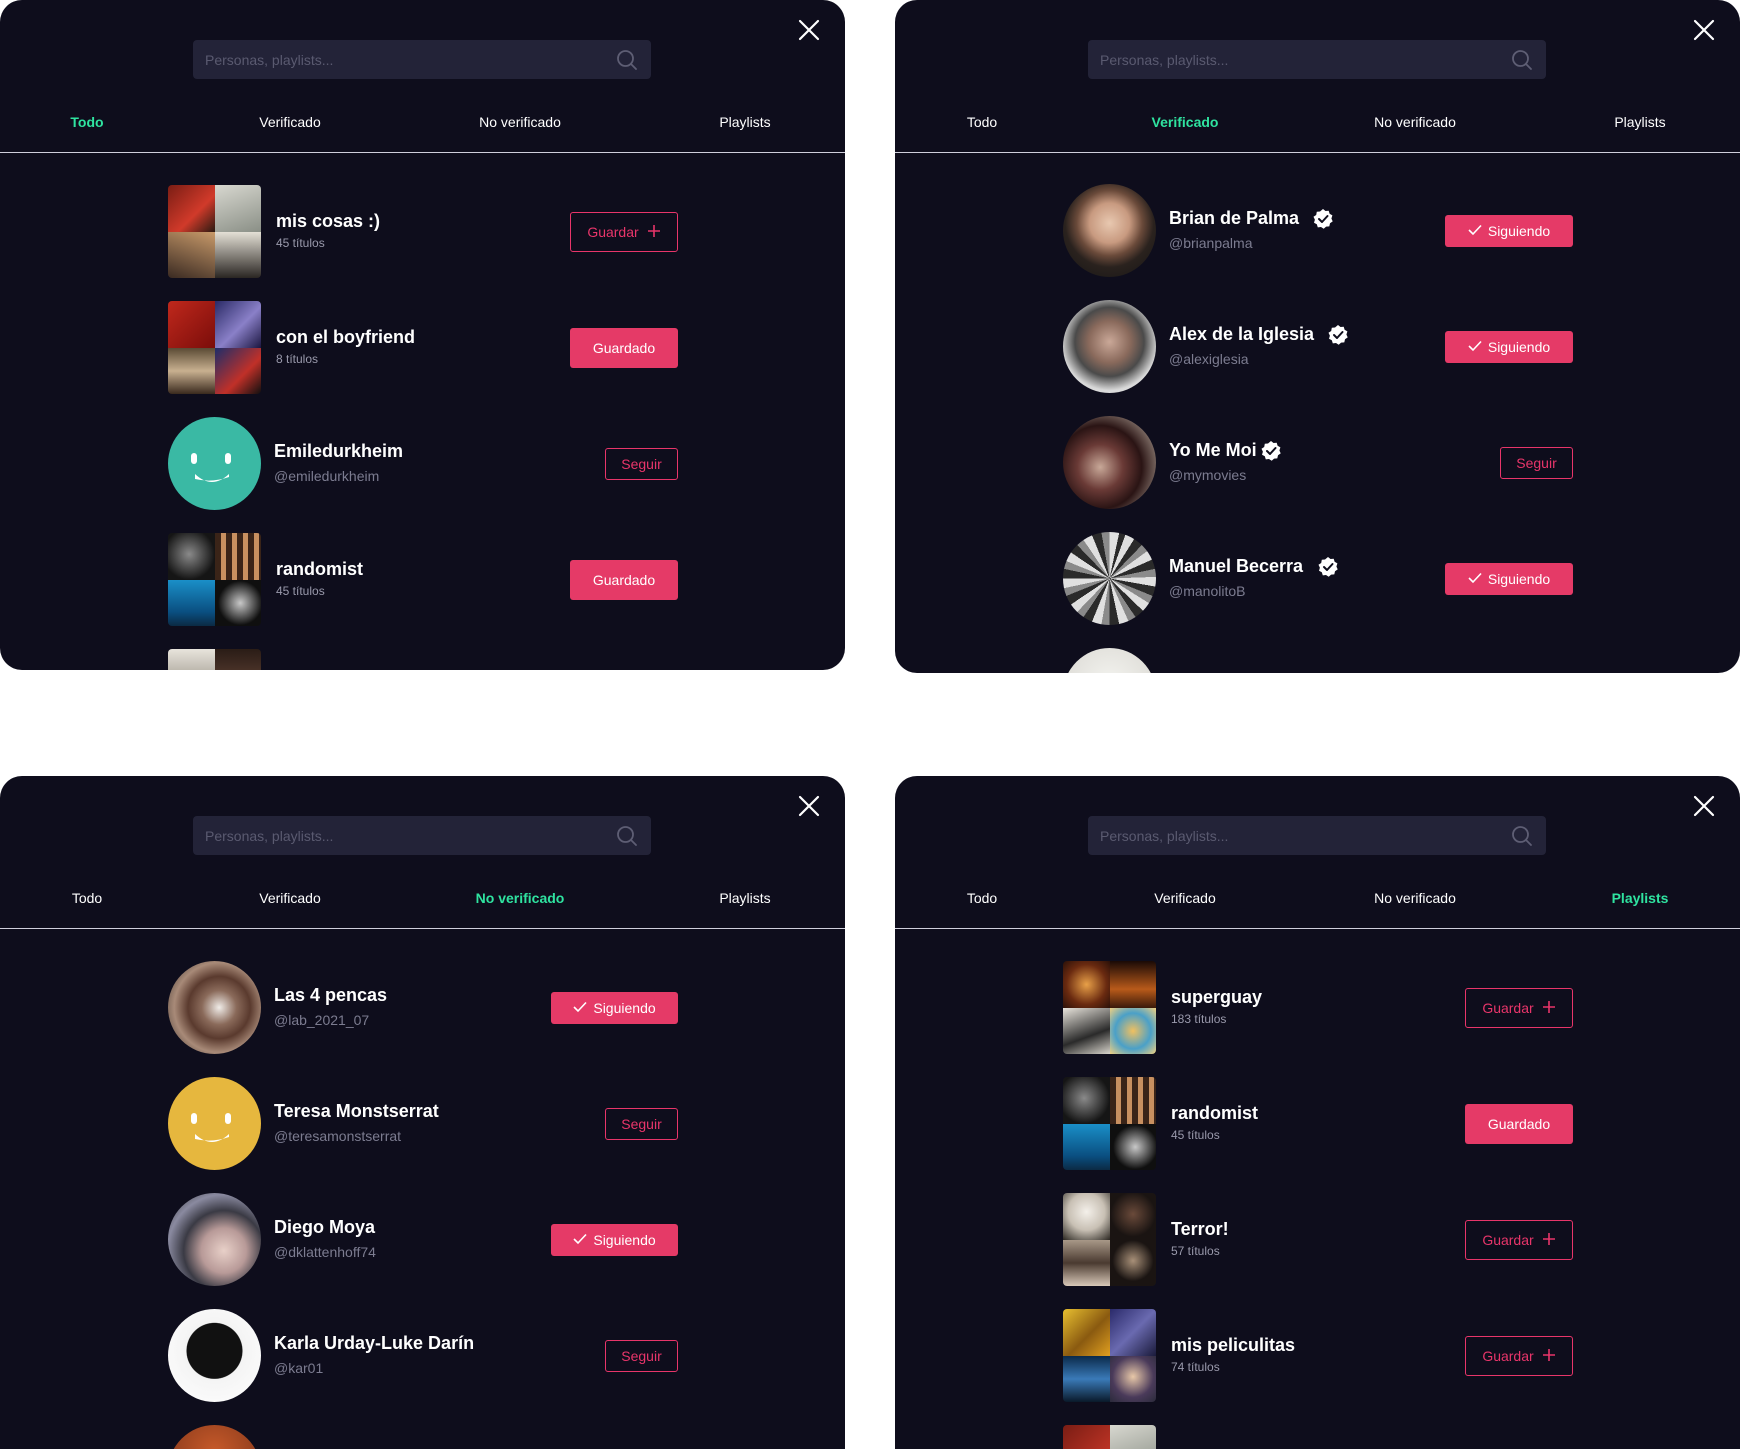  What do you see at coordinates (1211, 243) in the screenshot?
I see `item-handle: @brianpalma` at bounding box center [1211, 243].